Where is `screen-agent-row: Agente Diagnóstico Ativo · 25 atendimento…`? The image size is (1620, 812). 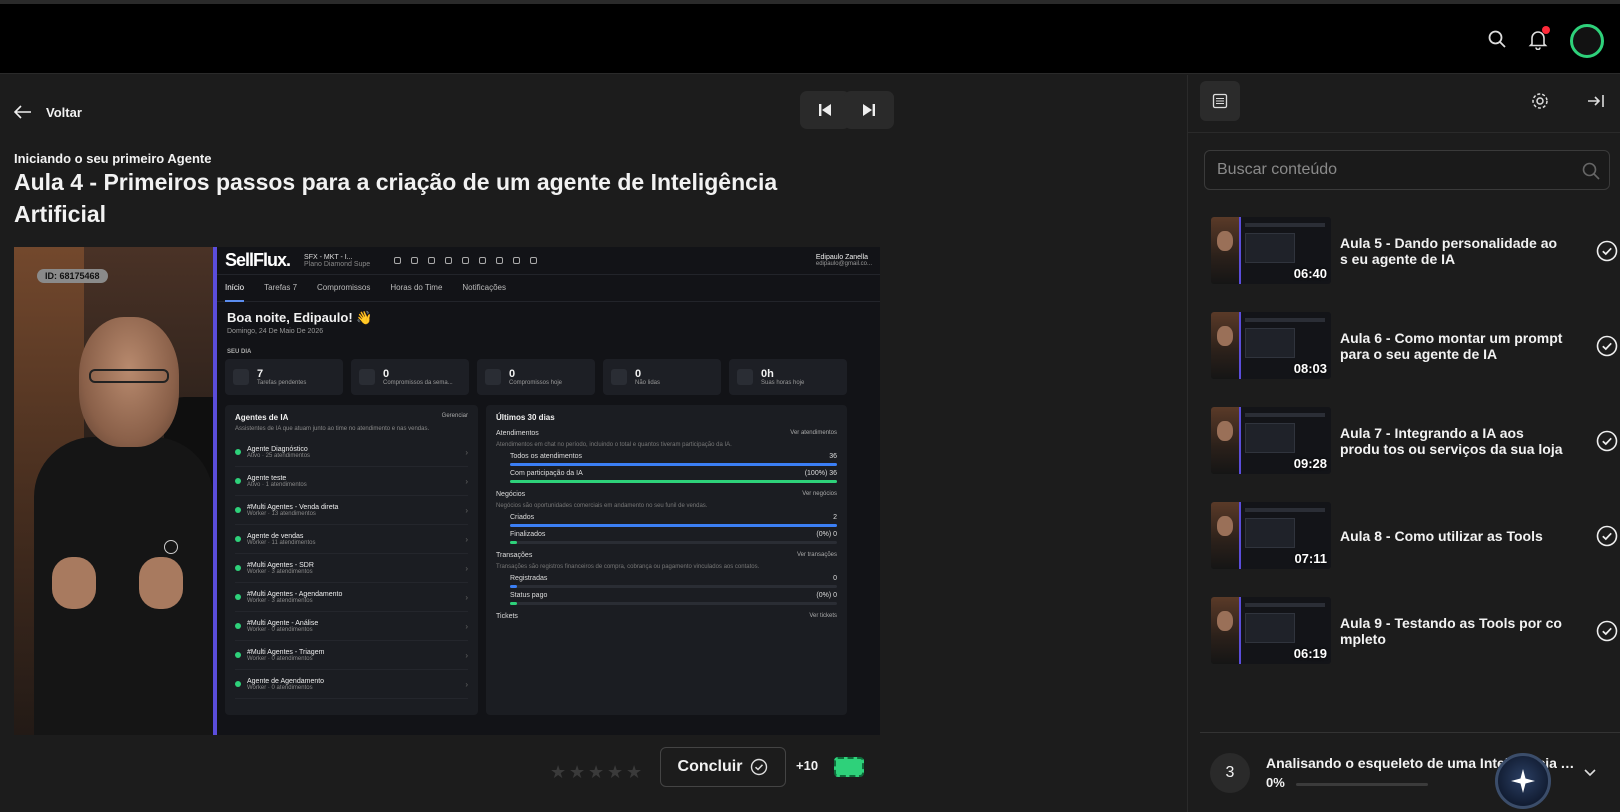 screen-agent-row: Agente Diagnóstico Ativo · 25 atendimento… is located at coordinates (351, 452).